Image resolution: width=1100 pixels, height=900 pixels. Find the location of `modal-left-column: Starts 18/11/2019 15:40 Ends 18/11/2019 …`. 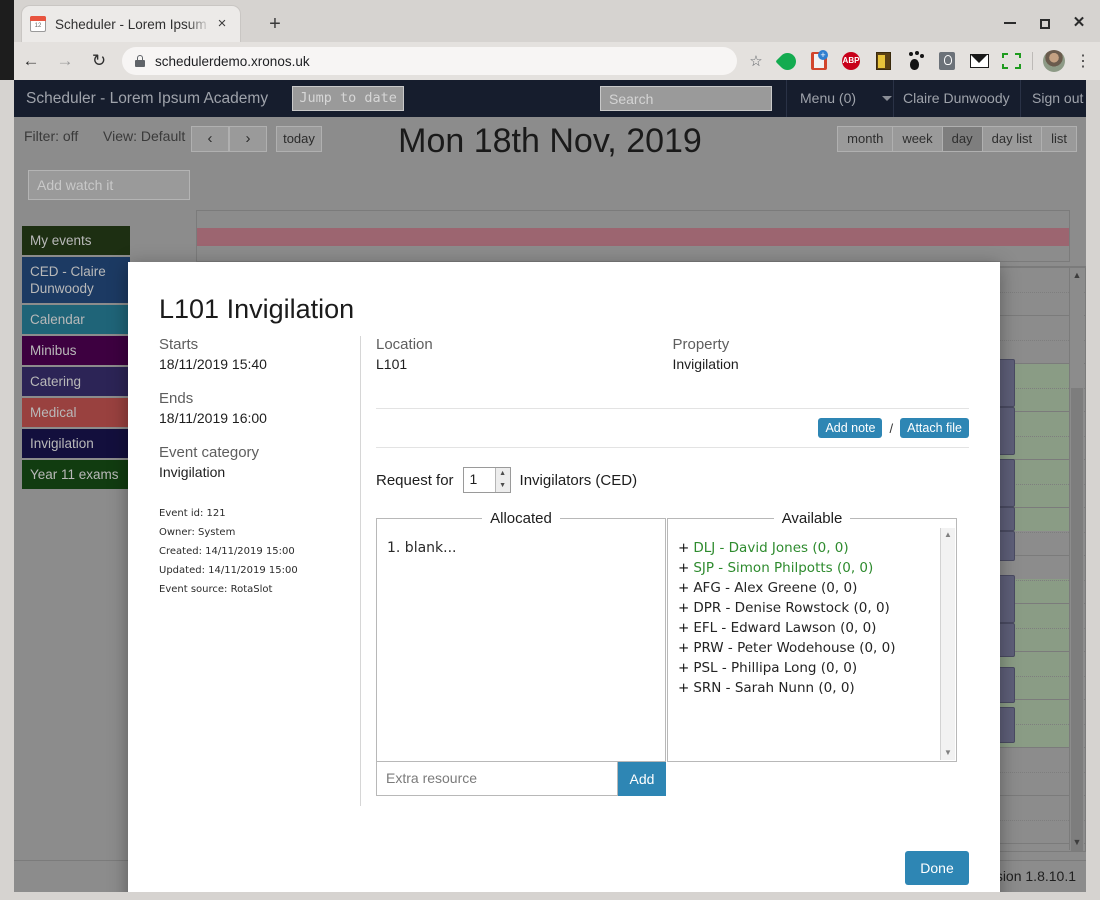

modal-left-column: Starts 18/11/2019 15:40 Ends 18/11/2019 … is located at coordinates (251, 469).